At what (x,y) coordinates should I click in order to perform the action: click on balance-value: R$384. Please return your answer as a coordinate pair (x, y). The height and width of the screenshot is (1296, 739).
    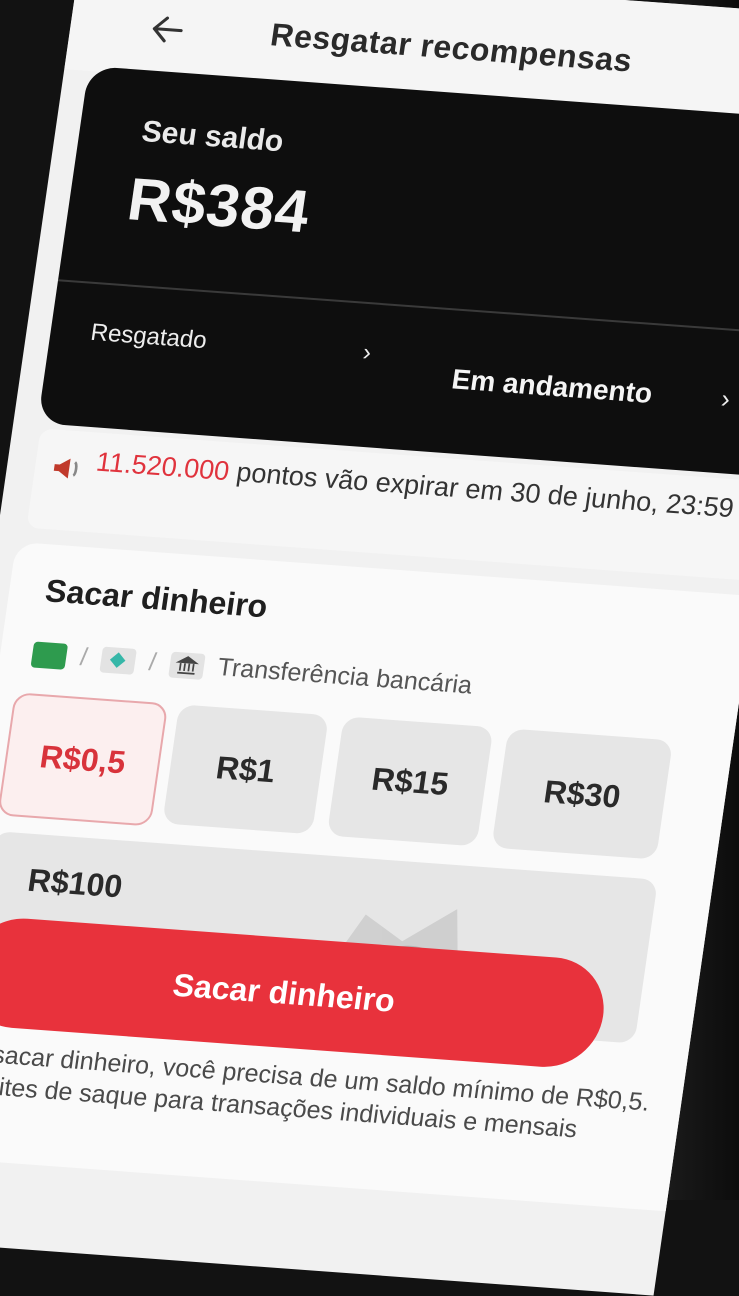
    Looking at the image, I should click on (219, 205).